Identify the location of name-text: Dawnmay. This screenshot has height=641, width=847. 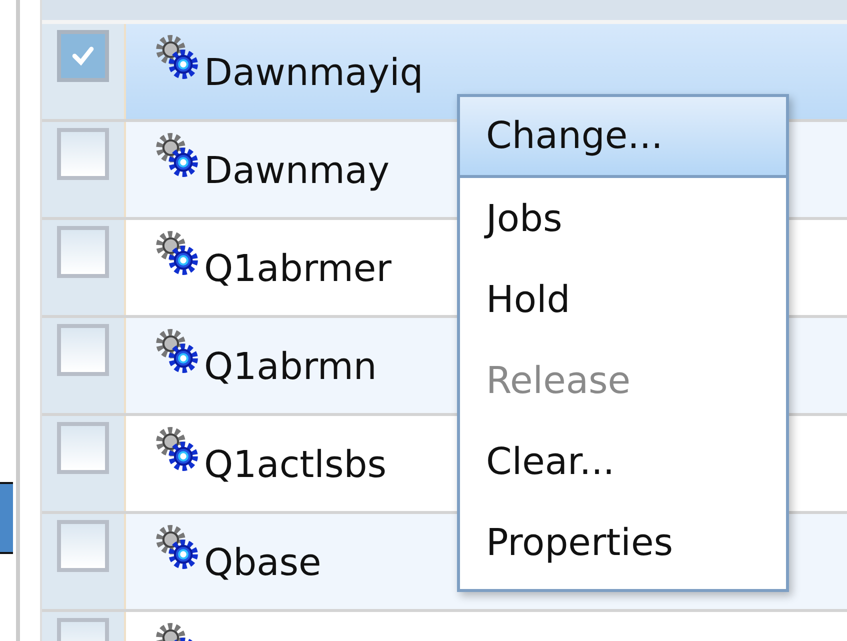
(297, 171).